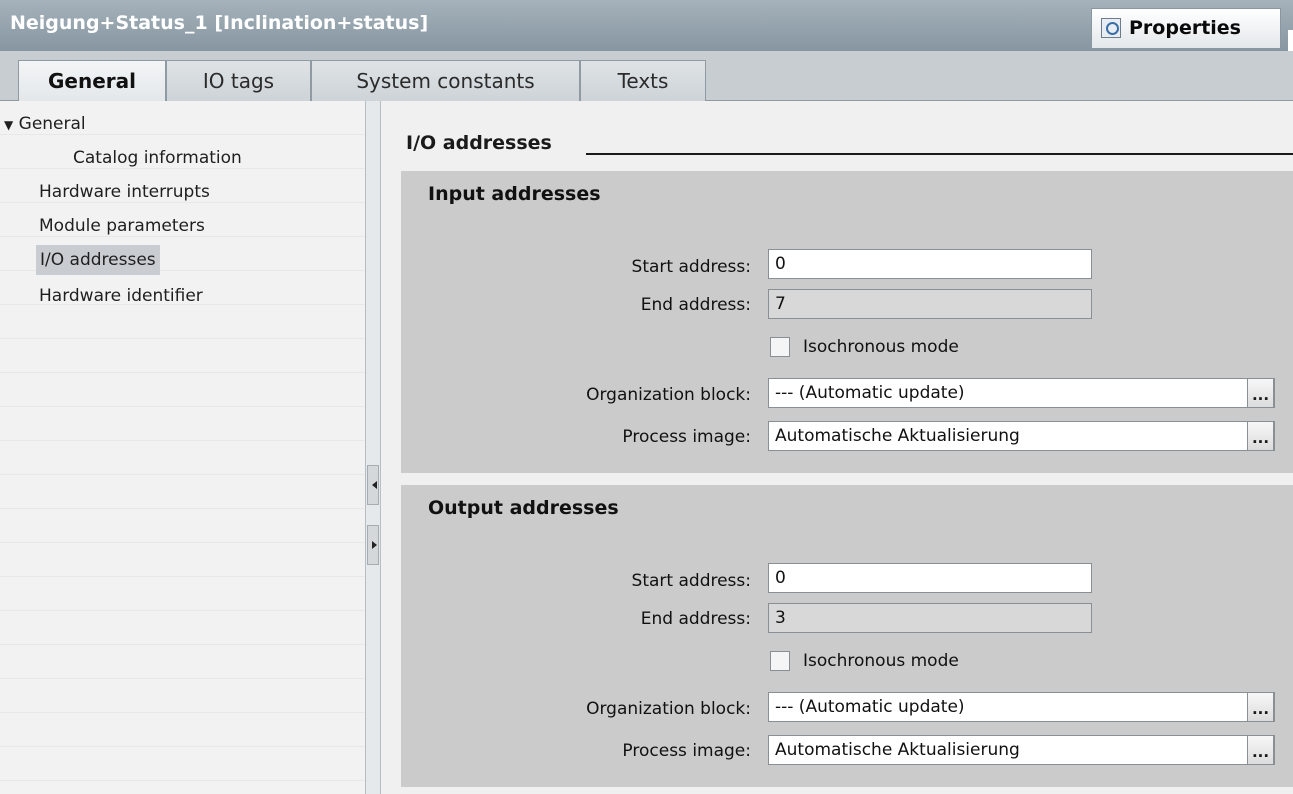 This screenshot has height=794, width=1293. What do you see at coordinates (1021, 750) in the screenshot?
I see `output-process-image-field: Automatische Aktualisierung` at bounding box center [1021, 750].